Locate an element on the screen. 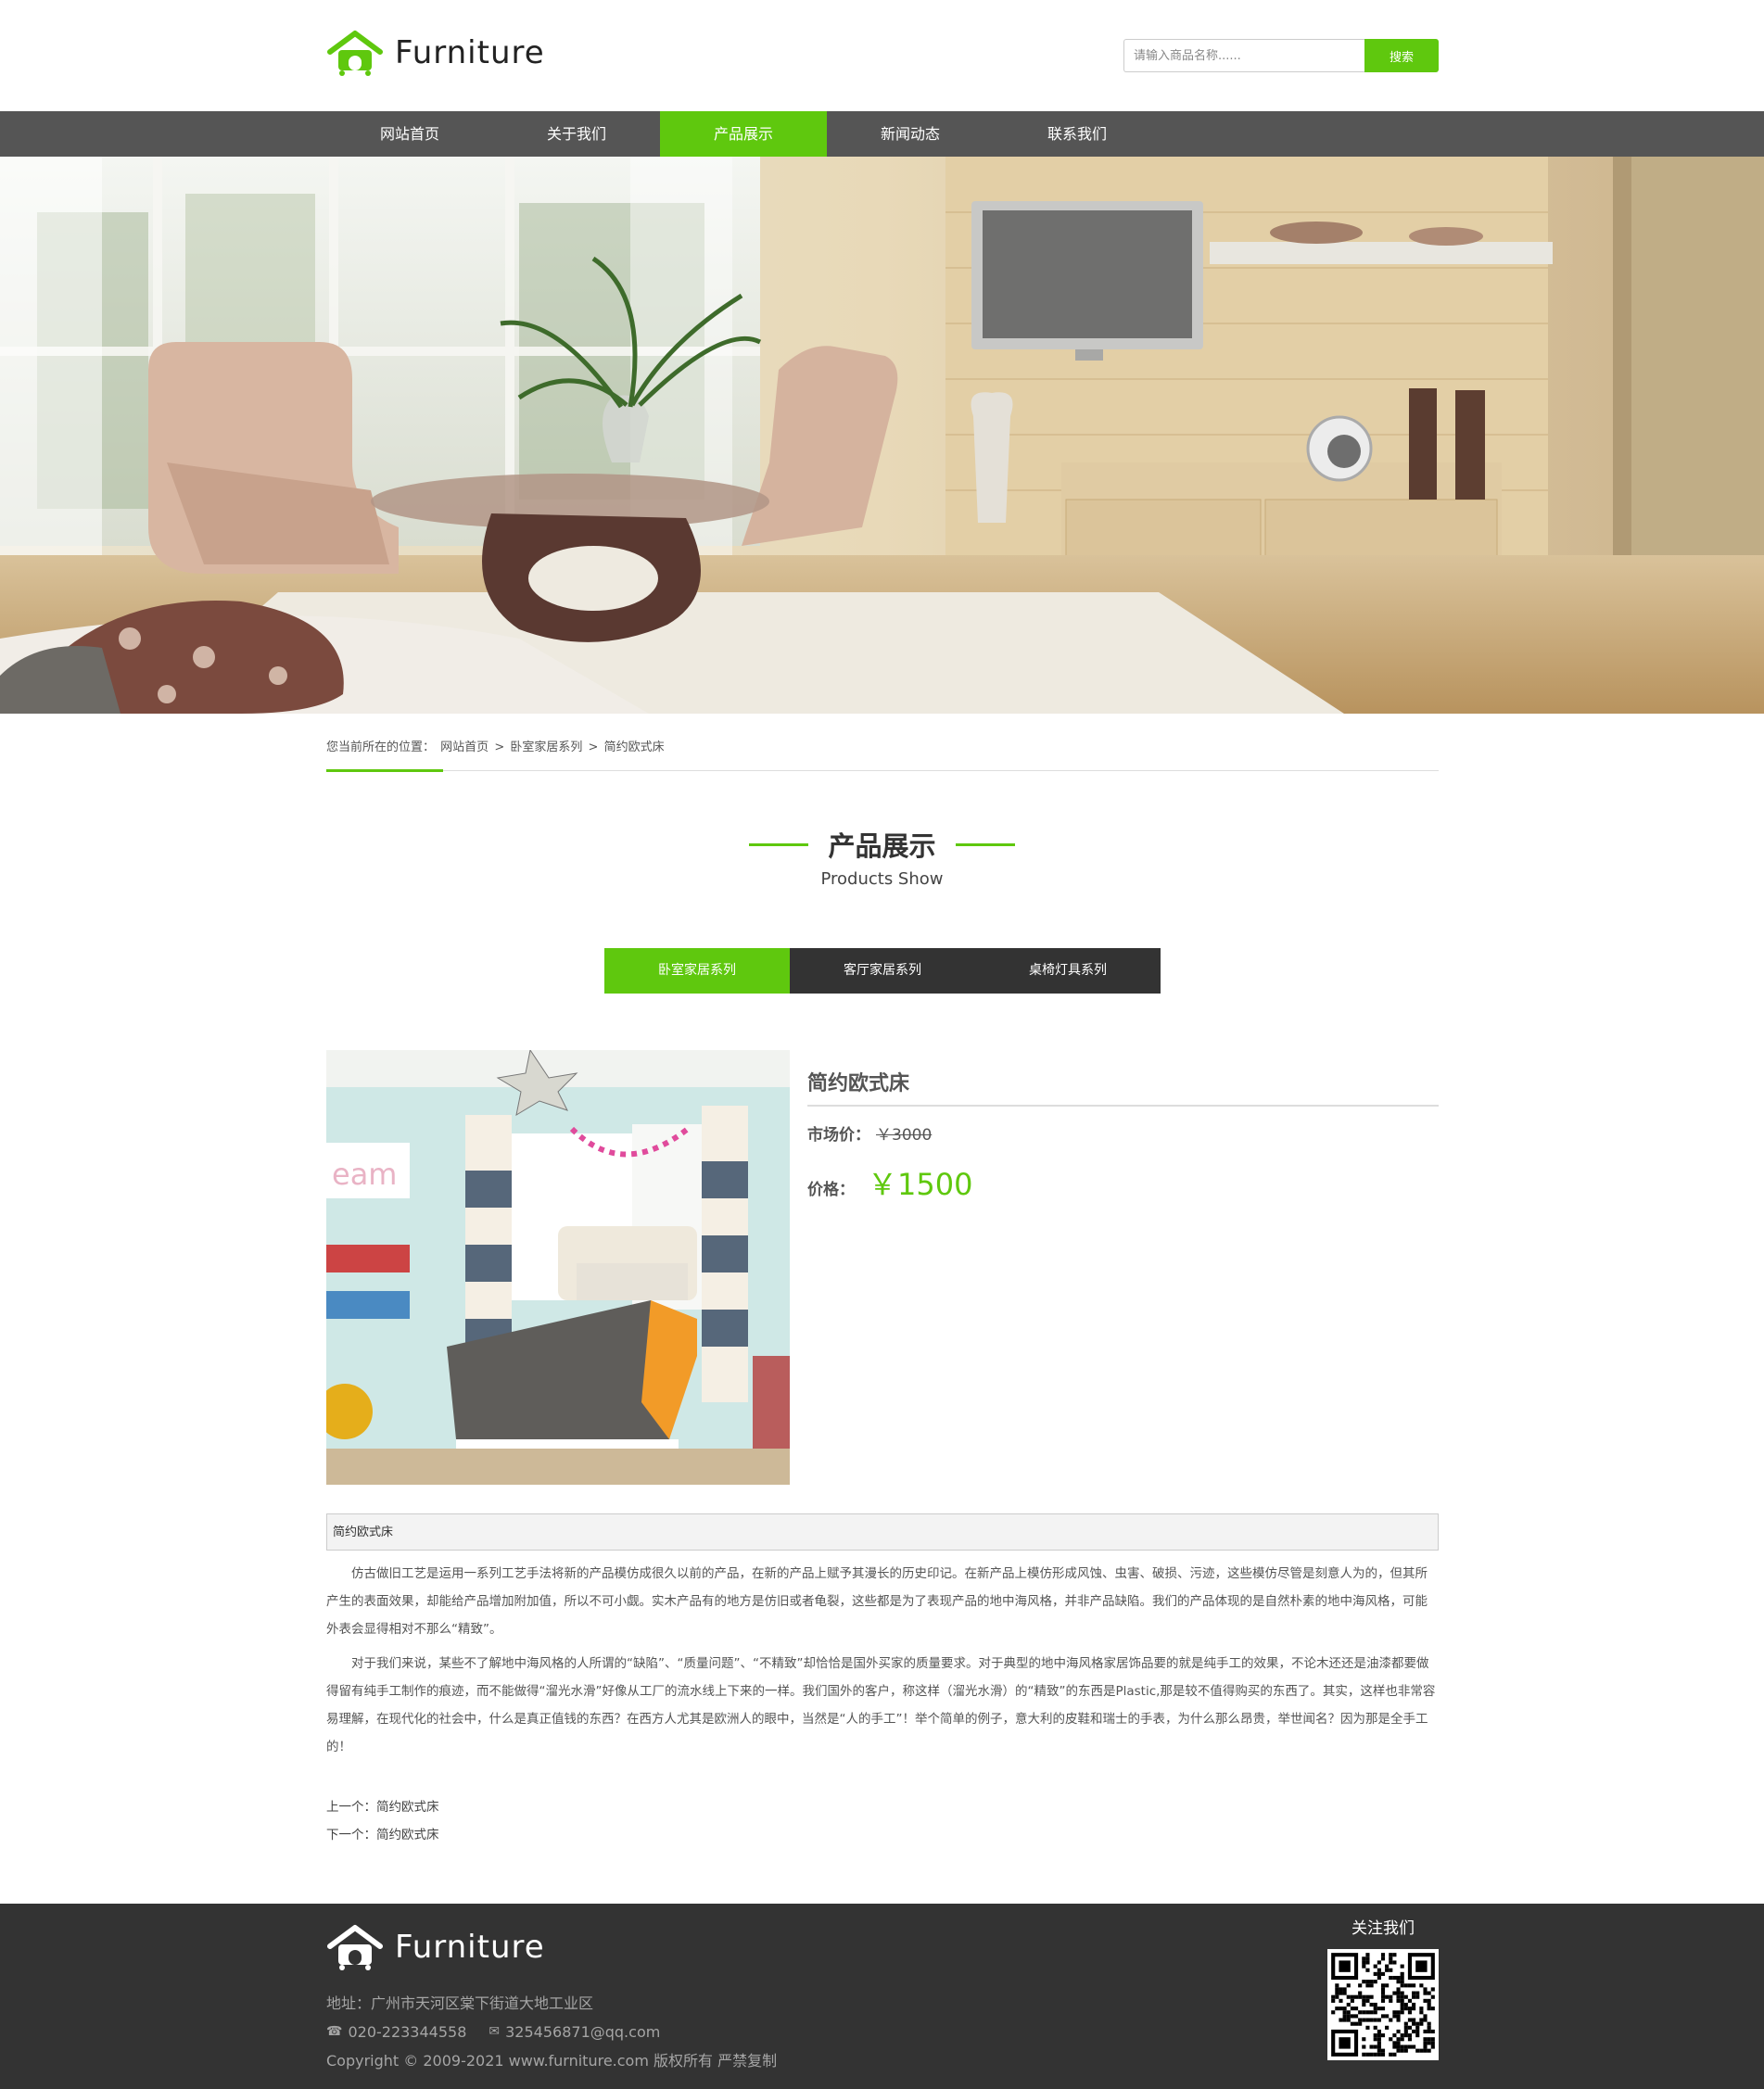 The image size is (1764, 2089). qr-code is located at coordinates (1383, 2005).